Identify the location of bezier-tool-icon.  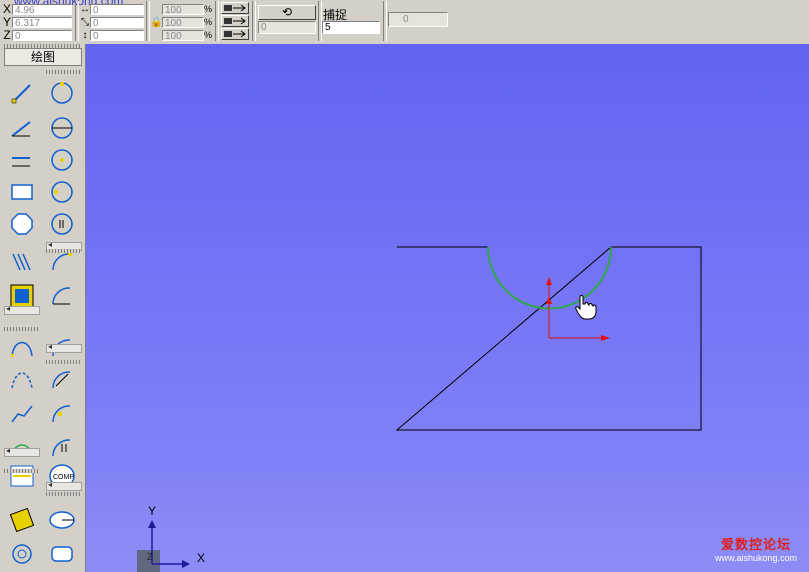
(22, 349).